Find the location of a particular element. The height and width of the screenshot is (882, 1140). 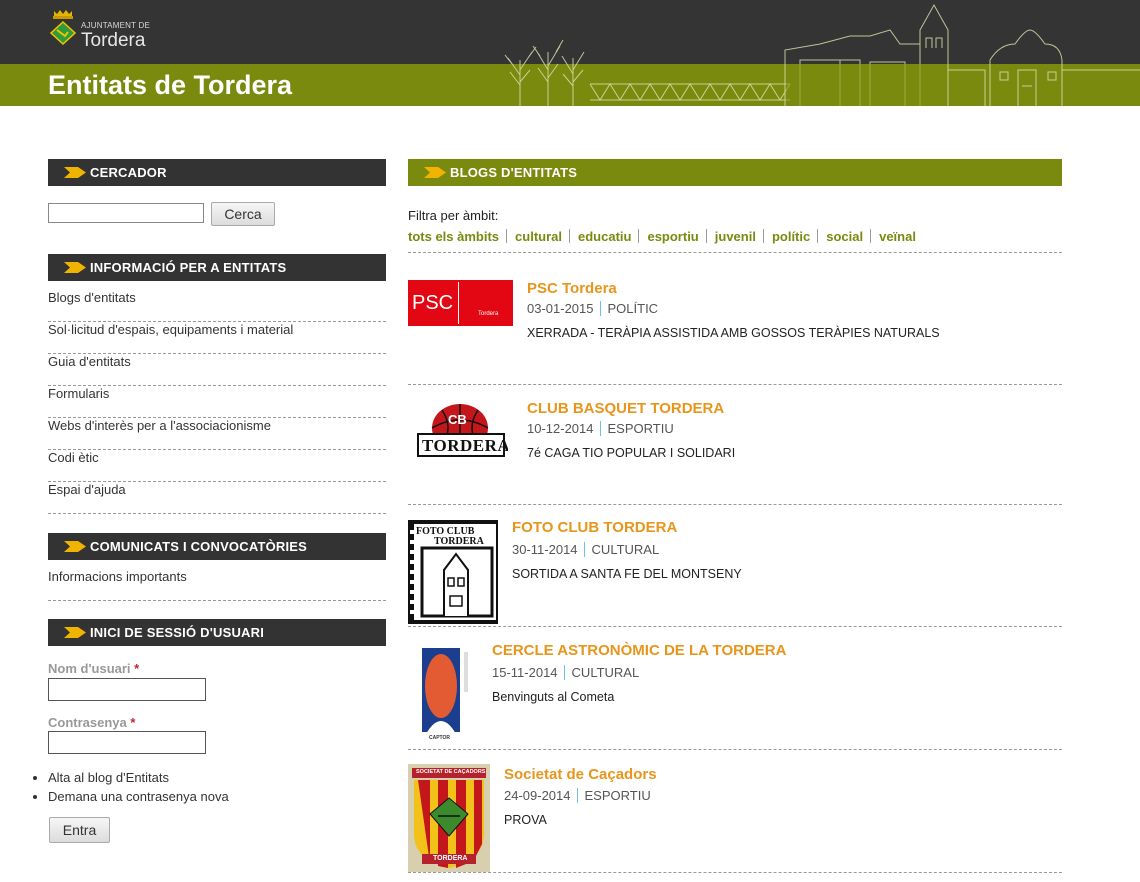

foto-club-logo: FOTO CLUB TORDERA is located at coordinates (453, 572).